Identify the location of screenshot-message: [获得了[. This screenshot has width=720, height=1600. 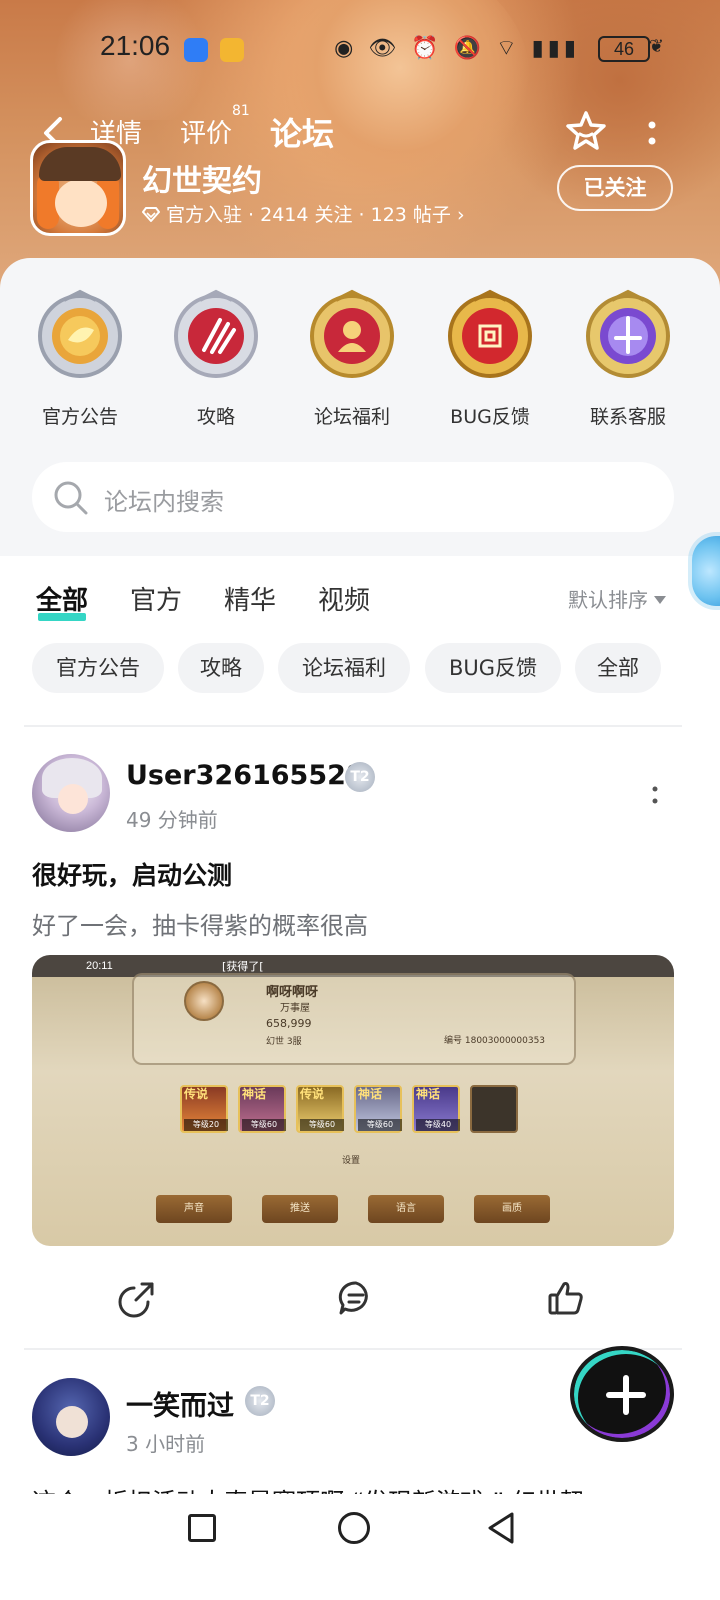
(243, 966).